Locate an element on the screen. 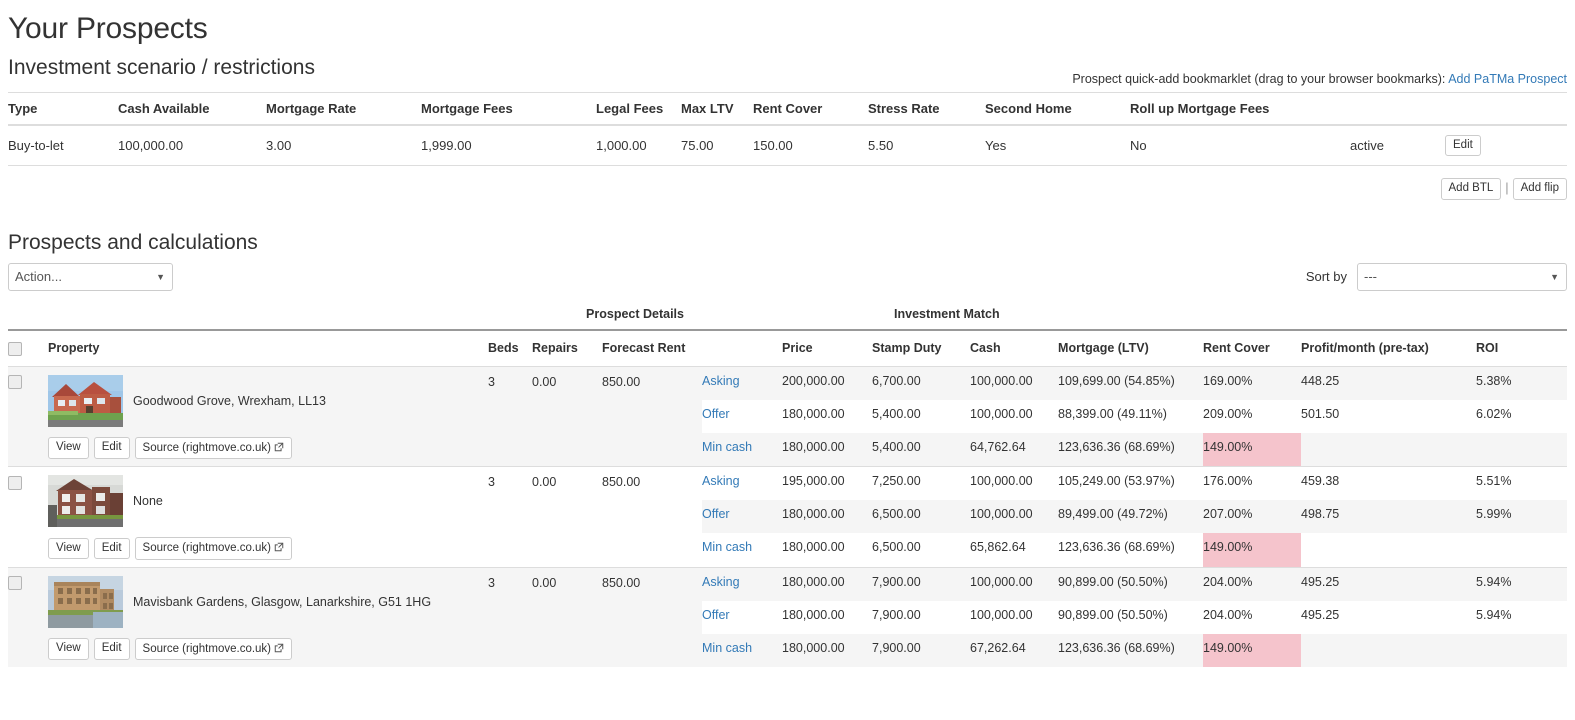 This screenshot has height=720, width=1575. sort-select: --- is located at coordinates (1462, 276).